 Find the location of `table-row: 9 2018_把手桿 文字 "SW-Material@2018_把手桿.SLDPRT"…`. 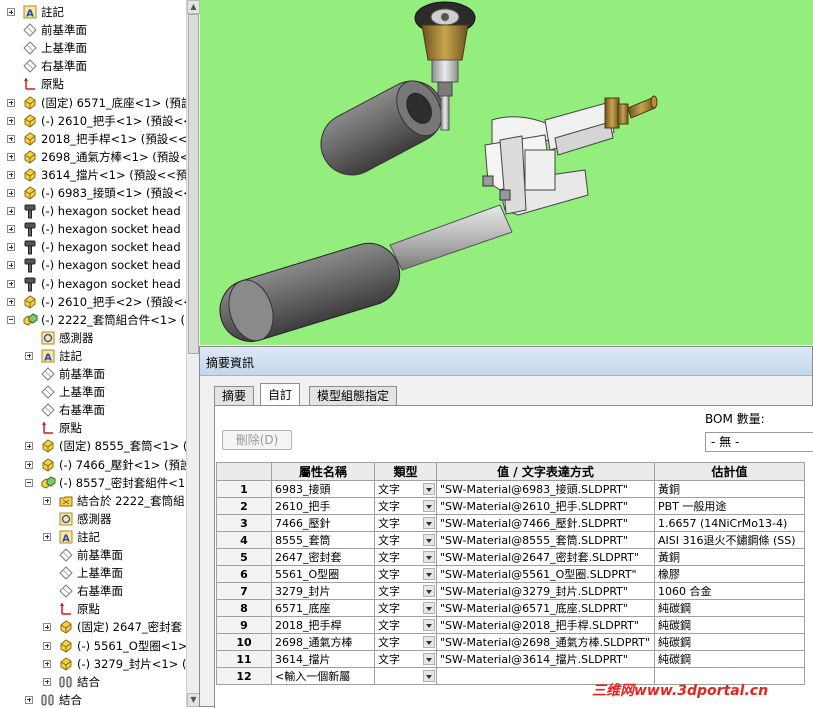

table-row: 9 2018_把手桿 文字 "SW-Material@2018_把手桿.SLDPRT"… is located at coordinates (510, 625).